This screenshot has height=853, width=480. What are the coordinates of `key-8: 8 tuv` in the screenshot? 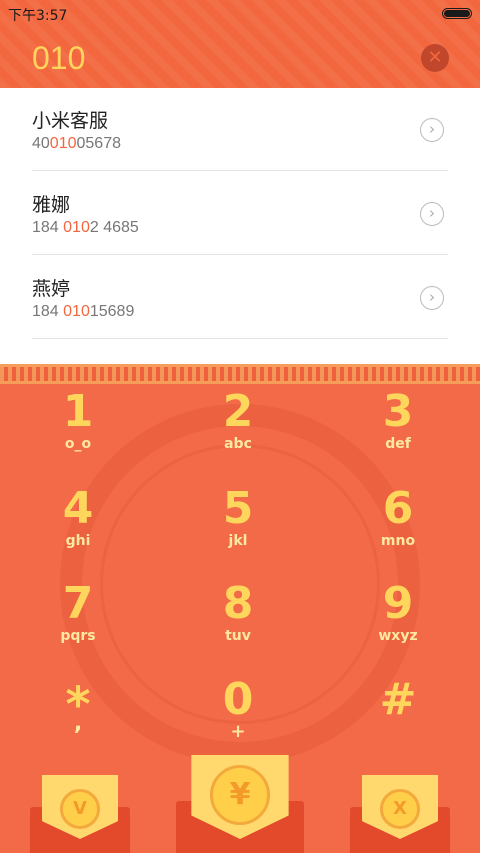 It's located at (238, 611).